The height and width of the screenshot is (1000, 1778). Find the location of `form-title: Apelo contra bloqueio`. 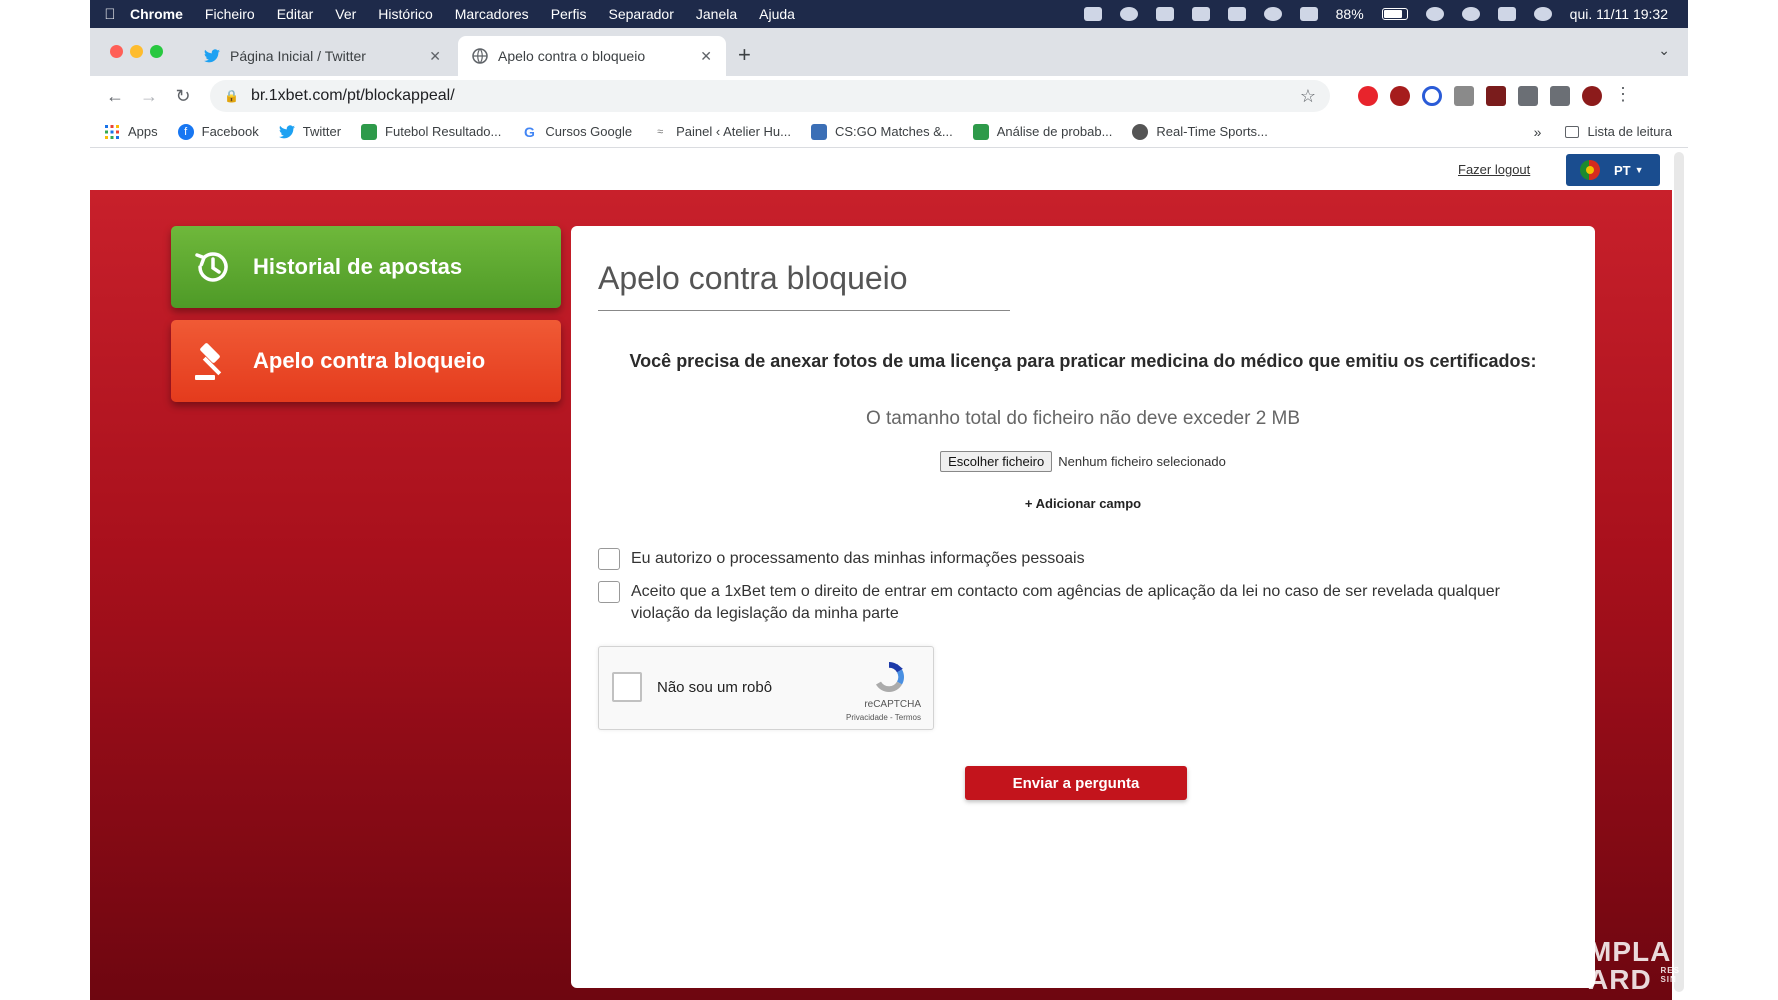

form-title: Apelo contra bloqueio is located at coordinates (753, 278).